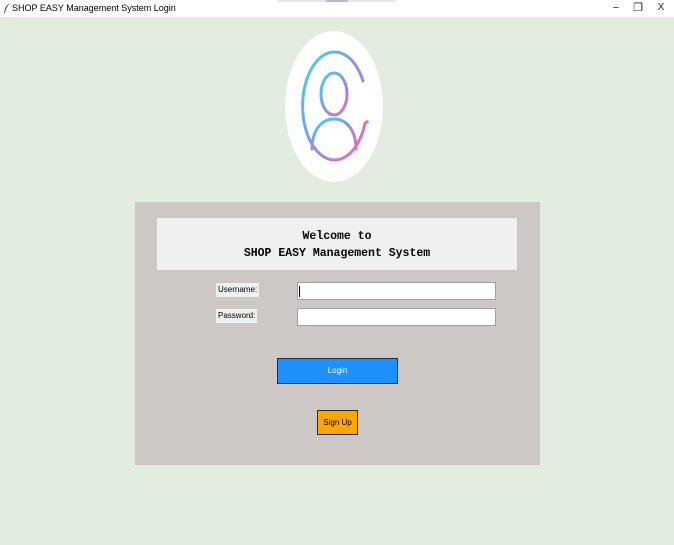 The height and width of the screenshot is (545, 674). Describe the element at coordinates (299, 291) in the screenshot. I see `text-caret` at that location.